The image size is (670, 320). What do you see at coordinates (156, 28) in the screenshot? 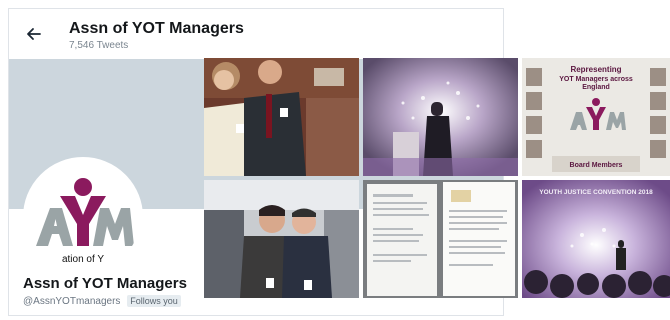
I see `header-title: Assn of YOT Managers` at bounding box center [156, 28].